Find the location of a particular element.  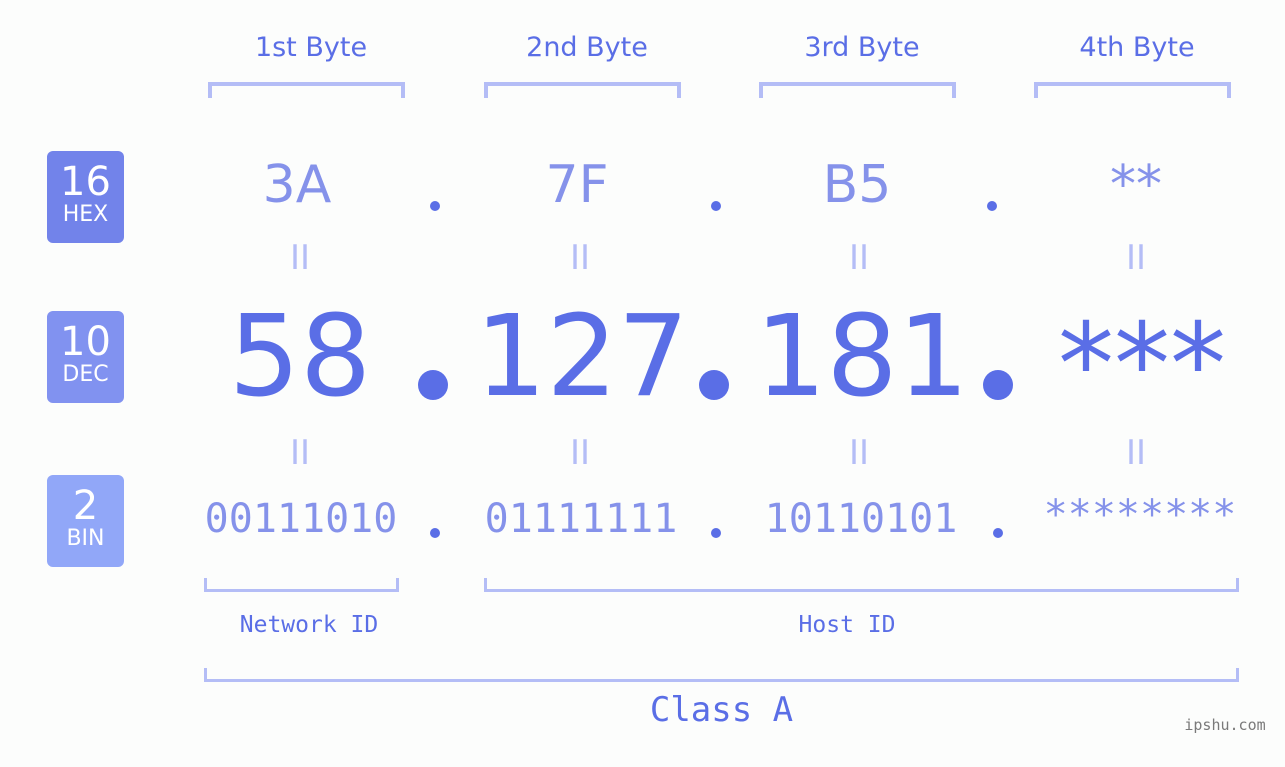

bin-value-4: ******** is located at coordinates (1140, 515).